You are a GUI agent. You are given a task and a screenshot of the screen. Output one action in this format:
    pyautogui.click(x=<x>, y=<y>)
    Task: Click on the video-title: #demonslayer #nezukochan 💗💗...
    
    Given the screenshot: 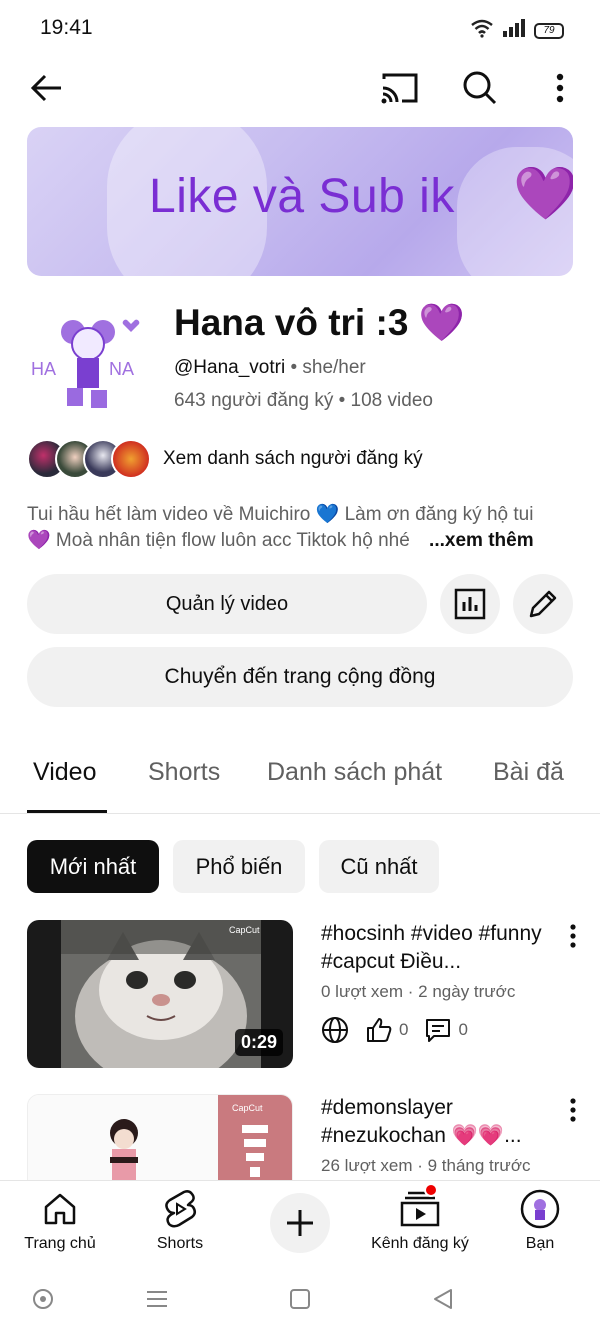 What is the action you would take?
    pyautogui.click(x=438, y=1122)
    